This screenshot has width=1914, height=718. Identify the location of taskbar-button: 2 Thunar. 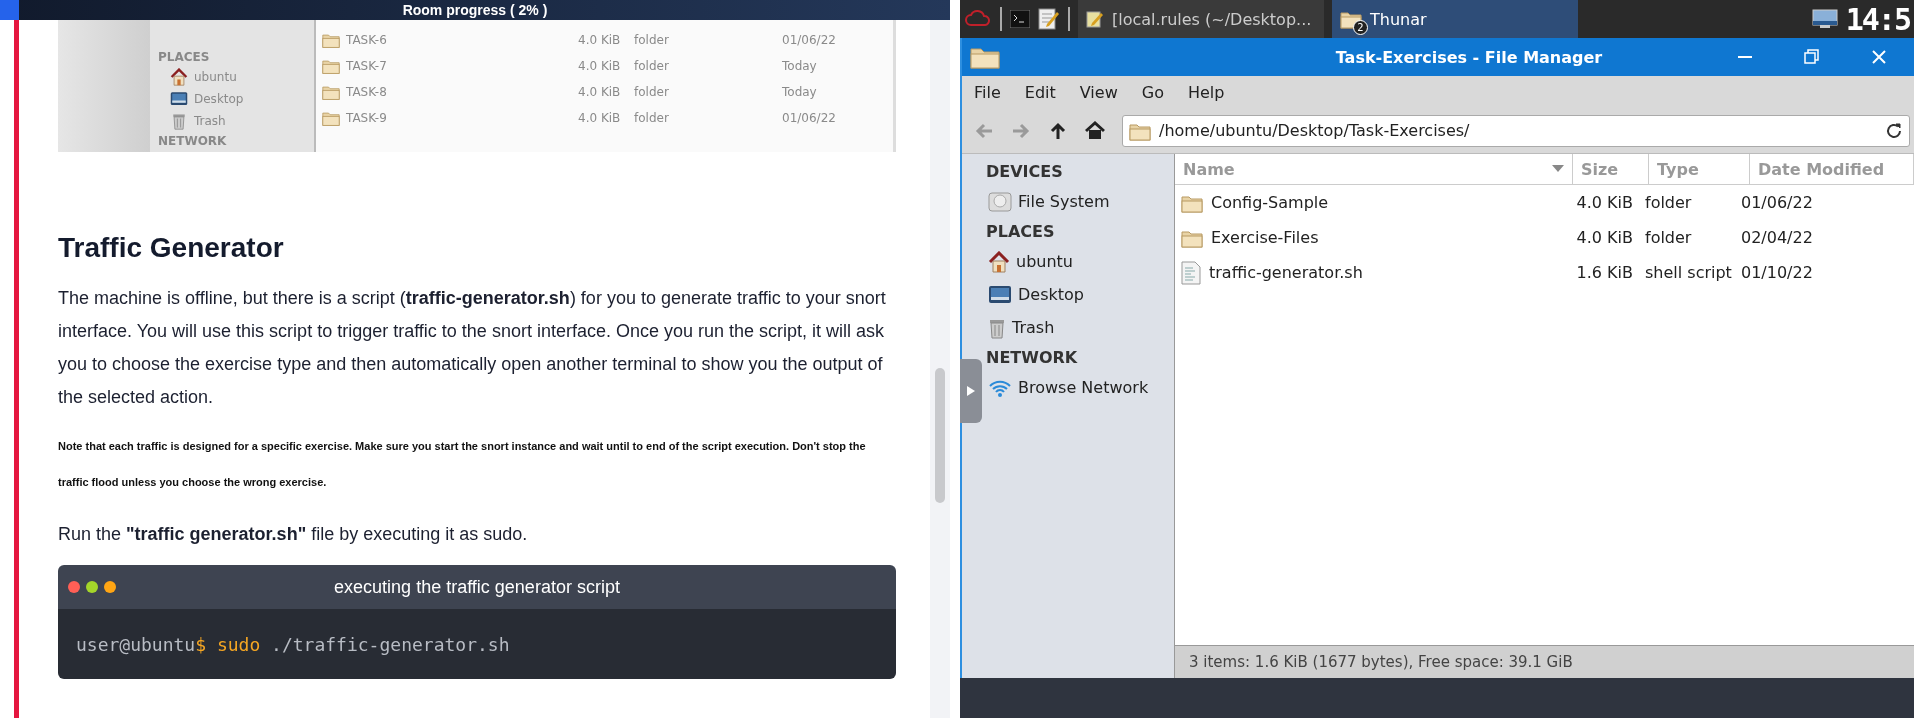
(1455, 19).